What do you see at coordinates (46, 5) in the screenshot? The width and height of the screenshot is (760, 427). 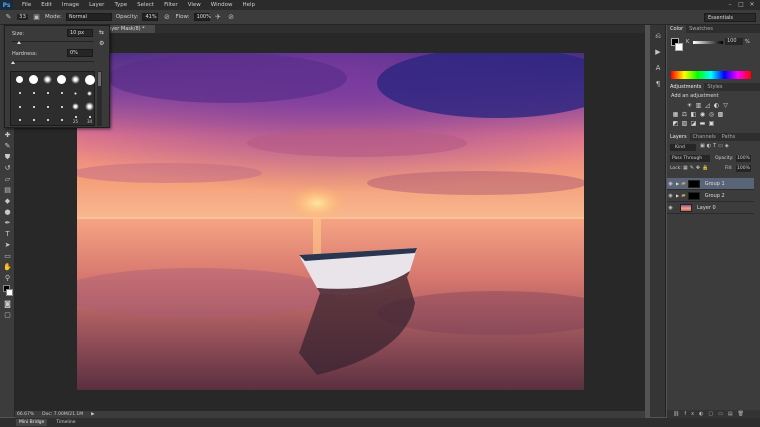 I see `menu-edit: Edit` at bounding box center [46, 5].